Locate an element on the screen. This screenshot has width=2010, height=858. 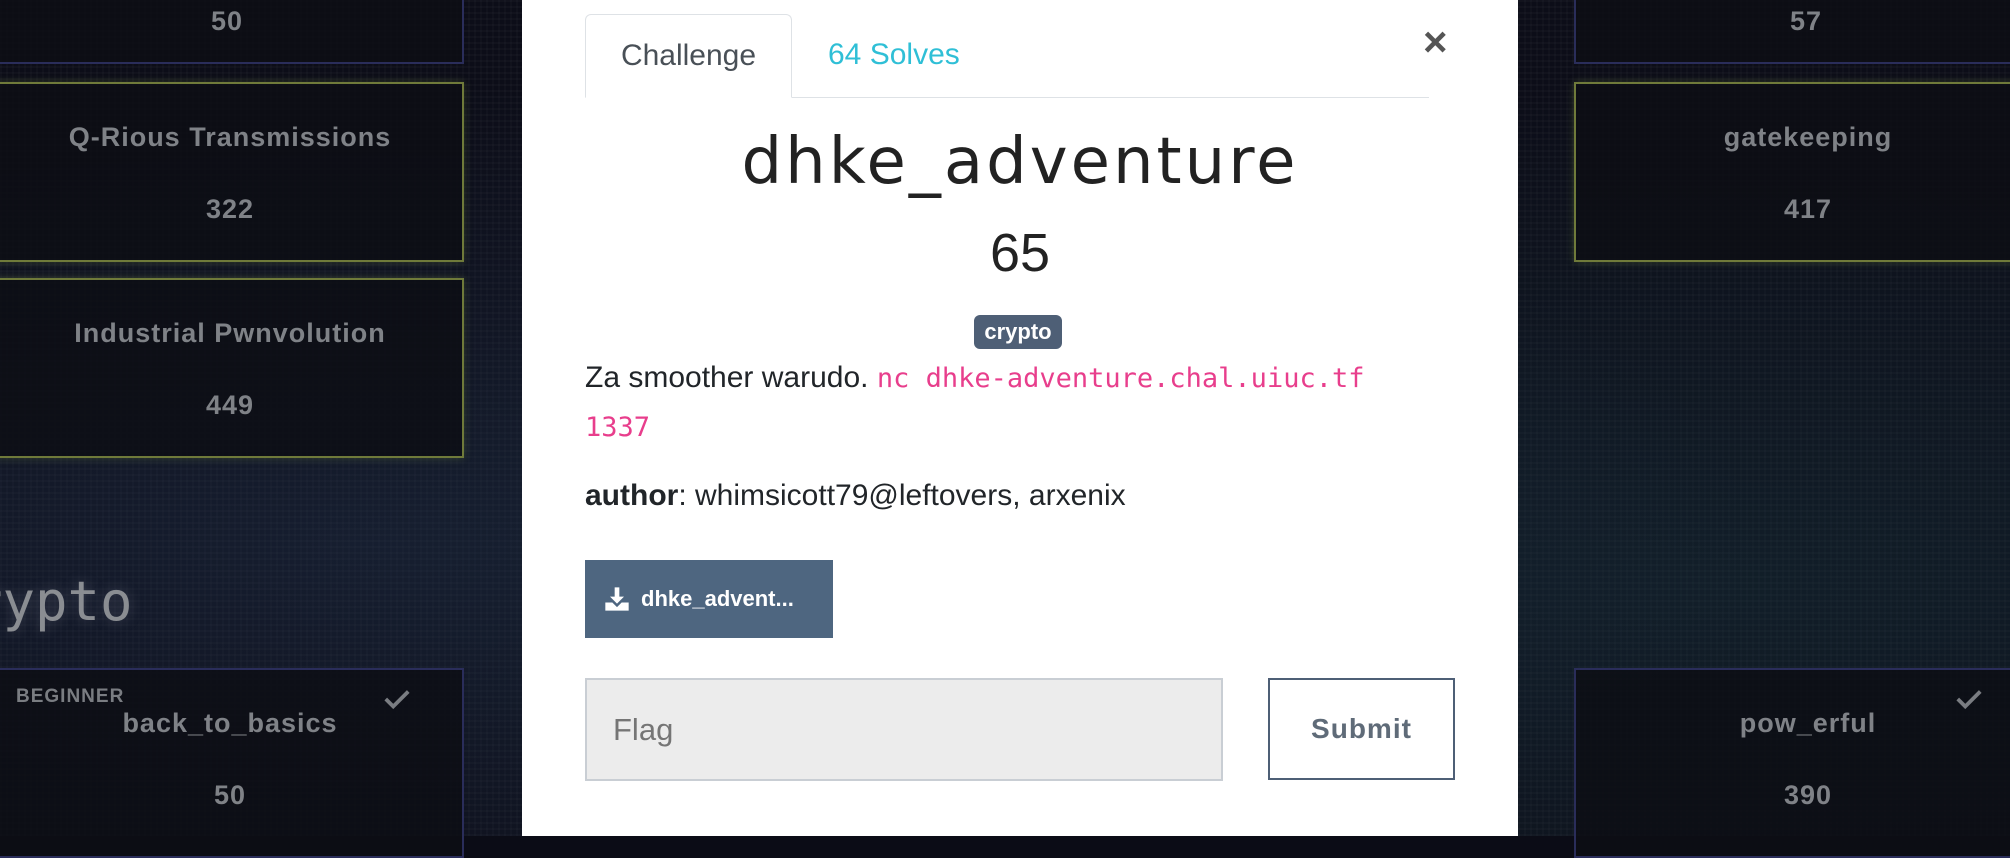
challenge-author: author: whimsicott79@leftovers, arxenix is located at coordinates (855, 496).